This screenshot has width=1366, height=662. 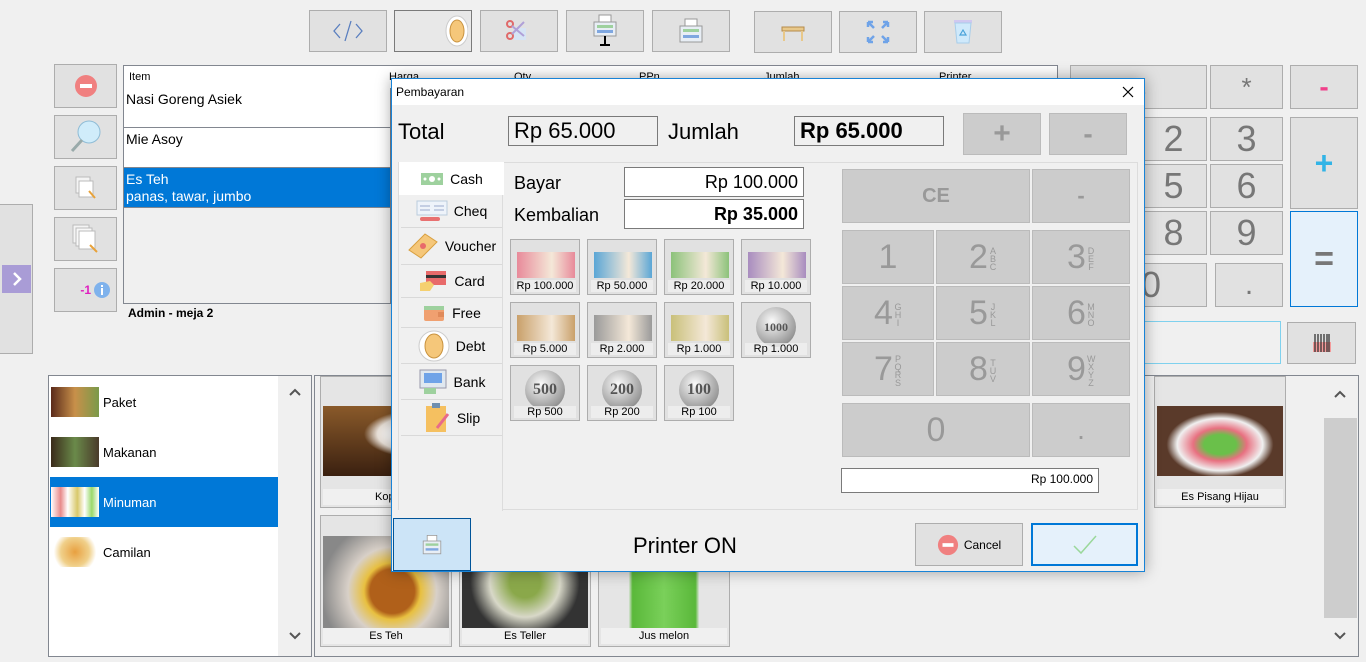 What do you see at coordinates (257, 148) in the screenshot?
I see `order-row: Mie Asoy` at bounding box center [257, 148].